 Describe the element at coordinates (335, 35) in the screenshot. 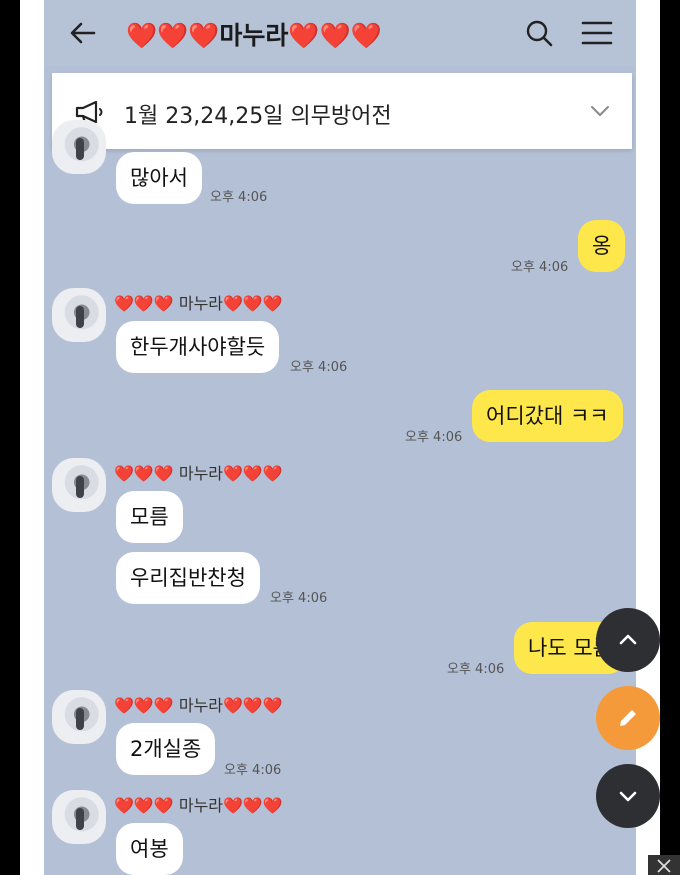

I see `title-hearts-right: ❤️❤️❤️` at that location.